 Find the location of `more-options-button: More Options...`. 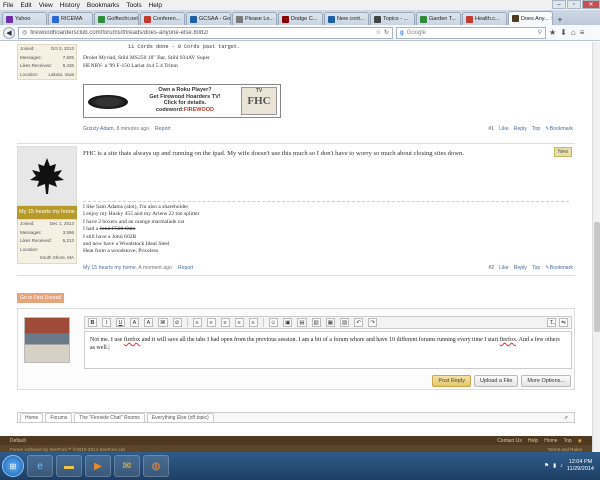

more-options-button: More Options... is located at coordinates (546, 381).